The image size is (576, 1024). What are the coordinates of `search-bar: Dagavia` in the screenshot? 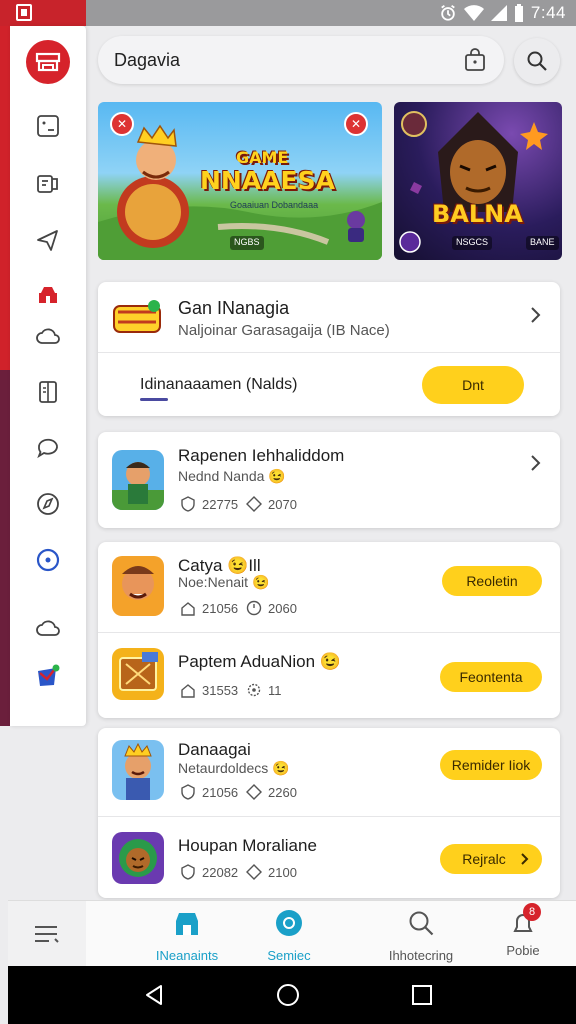 It's located at (301, 60).